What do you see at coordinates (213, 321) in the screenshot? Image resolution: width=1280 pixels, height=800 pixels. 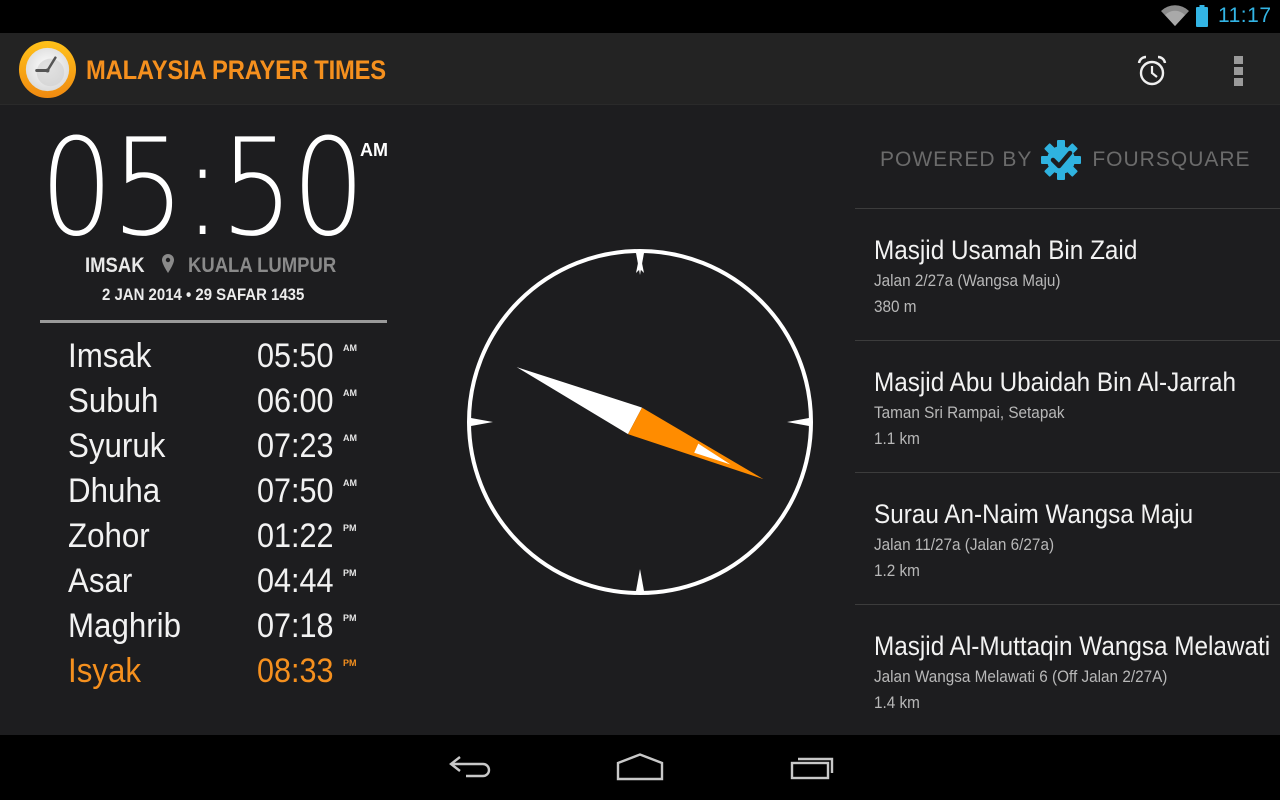 I see `divider` at bounding box center [213, 321].